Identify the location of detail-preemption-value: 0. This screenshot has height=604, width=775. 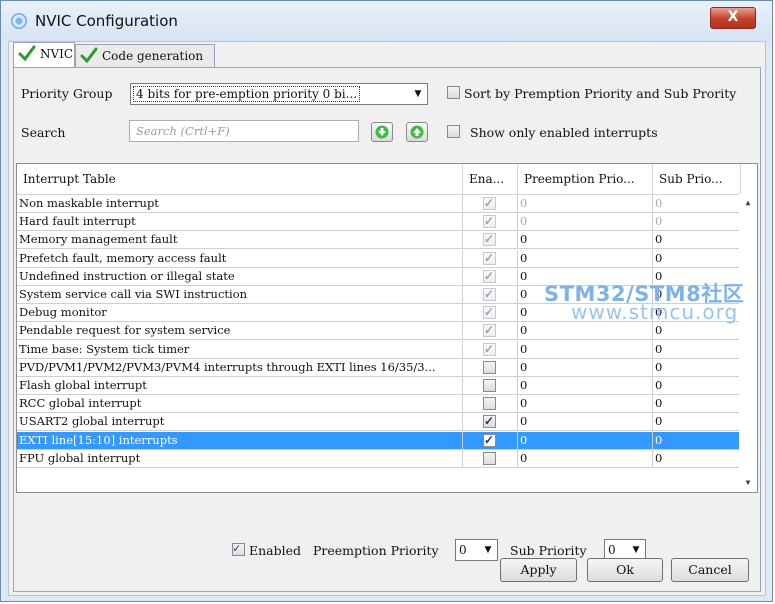
(463, 550).